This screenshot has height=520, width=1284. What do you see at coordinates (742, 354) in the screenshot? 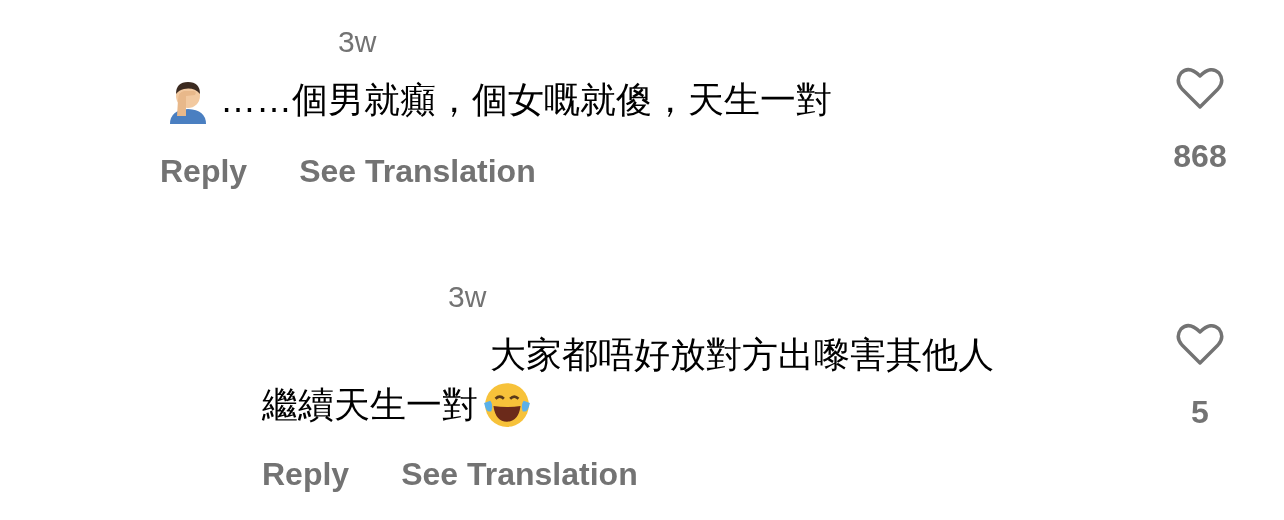
I see `comment-text: 大家都唔好放對方出嚟害其他人` at bounding box center [742, 354].